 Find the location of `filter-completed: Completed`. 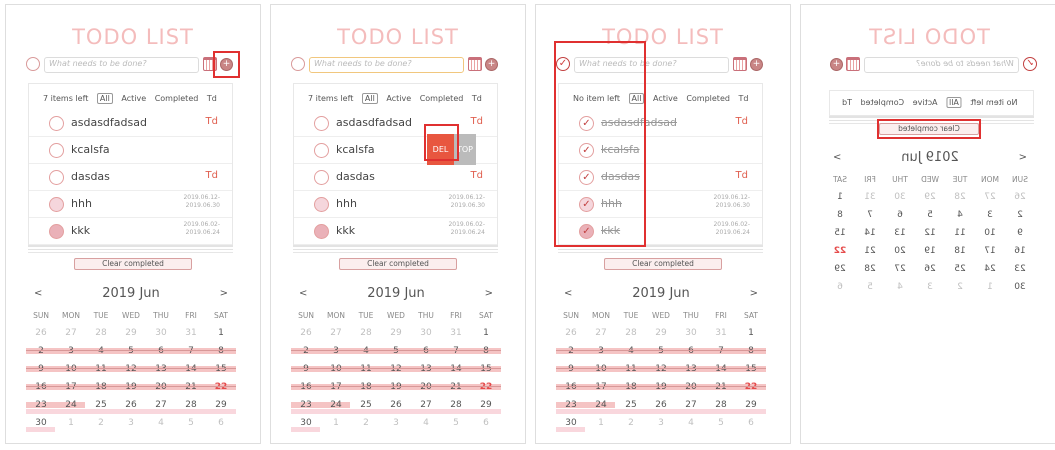

filter-completed: Completed is located at coordinates (177, 98).